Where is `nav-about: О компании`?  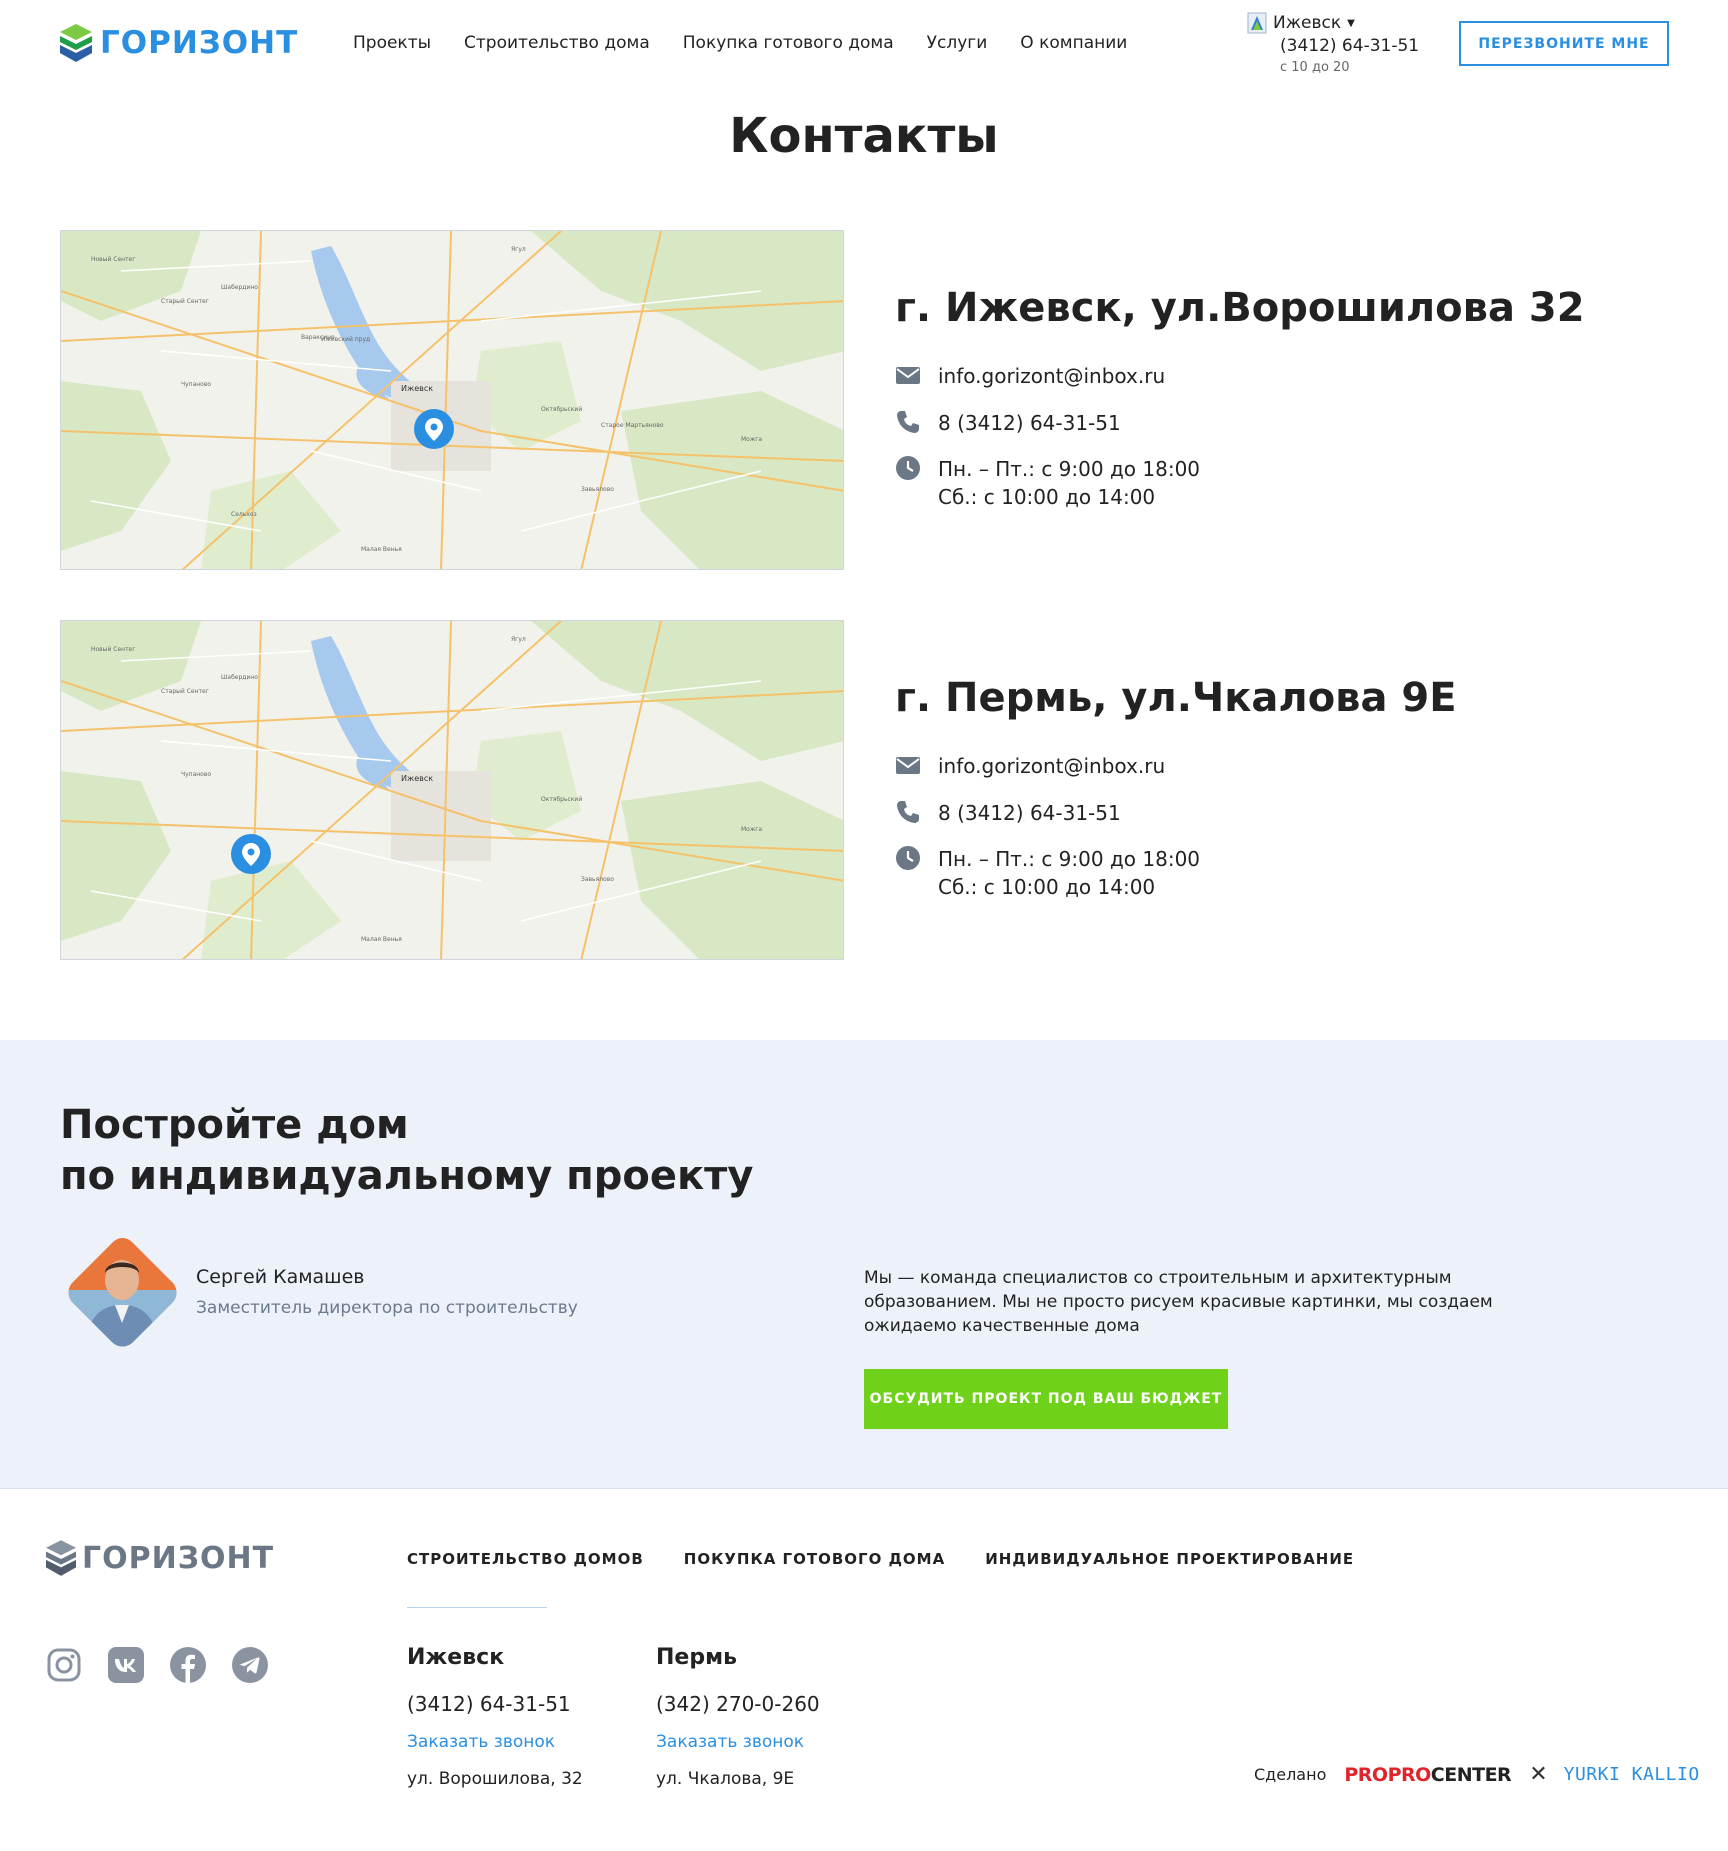
nav-about: О компании is located at coordinates (1073, 43).